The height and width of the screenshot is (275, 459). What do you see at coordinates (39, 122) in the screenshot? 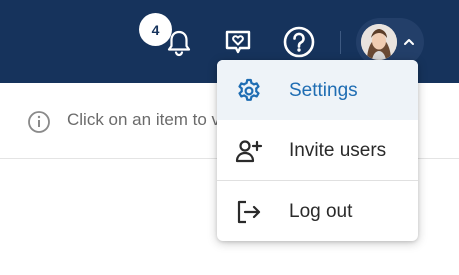
I see `info-icon` at bounding box center [39, 122].